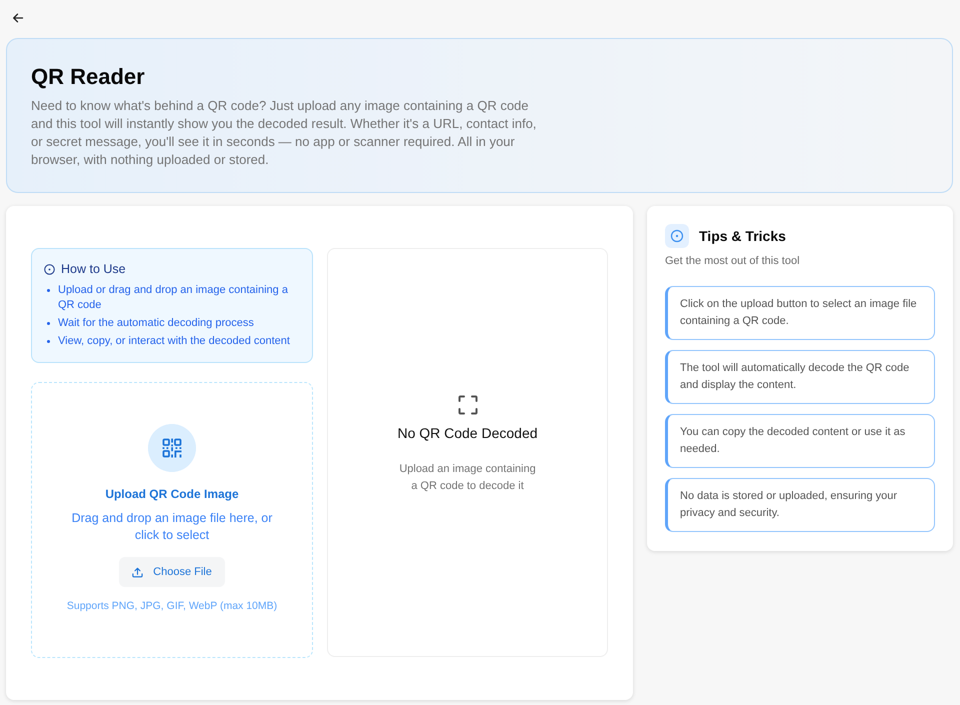 The height and width of the screenshot is (705, 960). Describe the element at coordinates (172, 572) in the screenshot. I see `choose-file-button: Choose File` at that location.